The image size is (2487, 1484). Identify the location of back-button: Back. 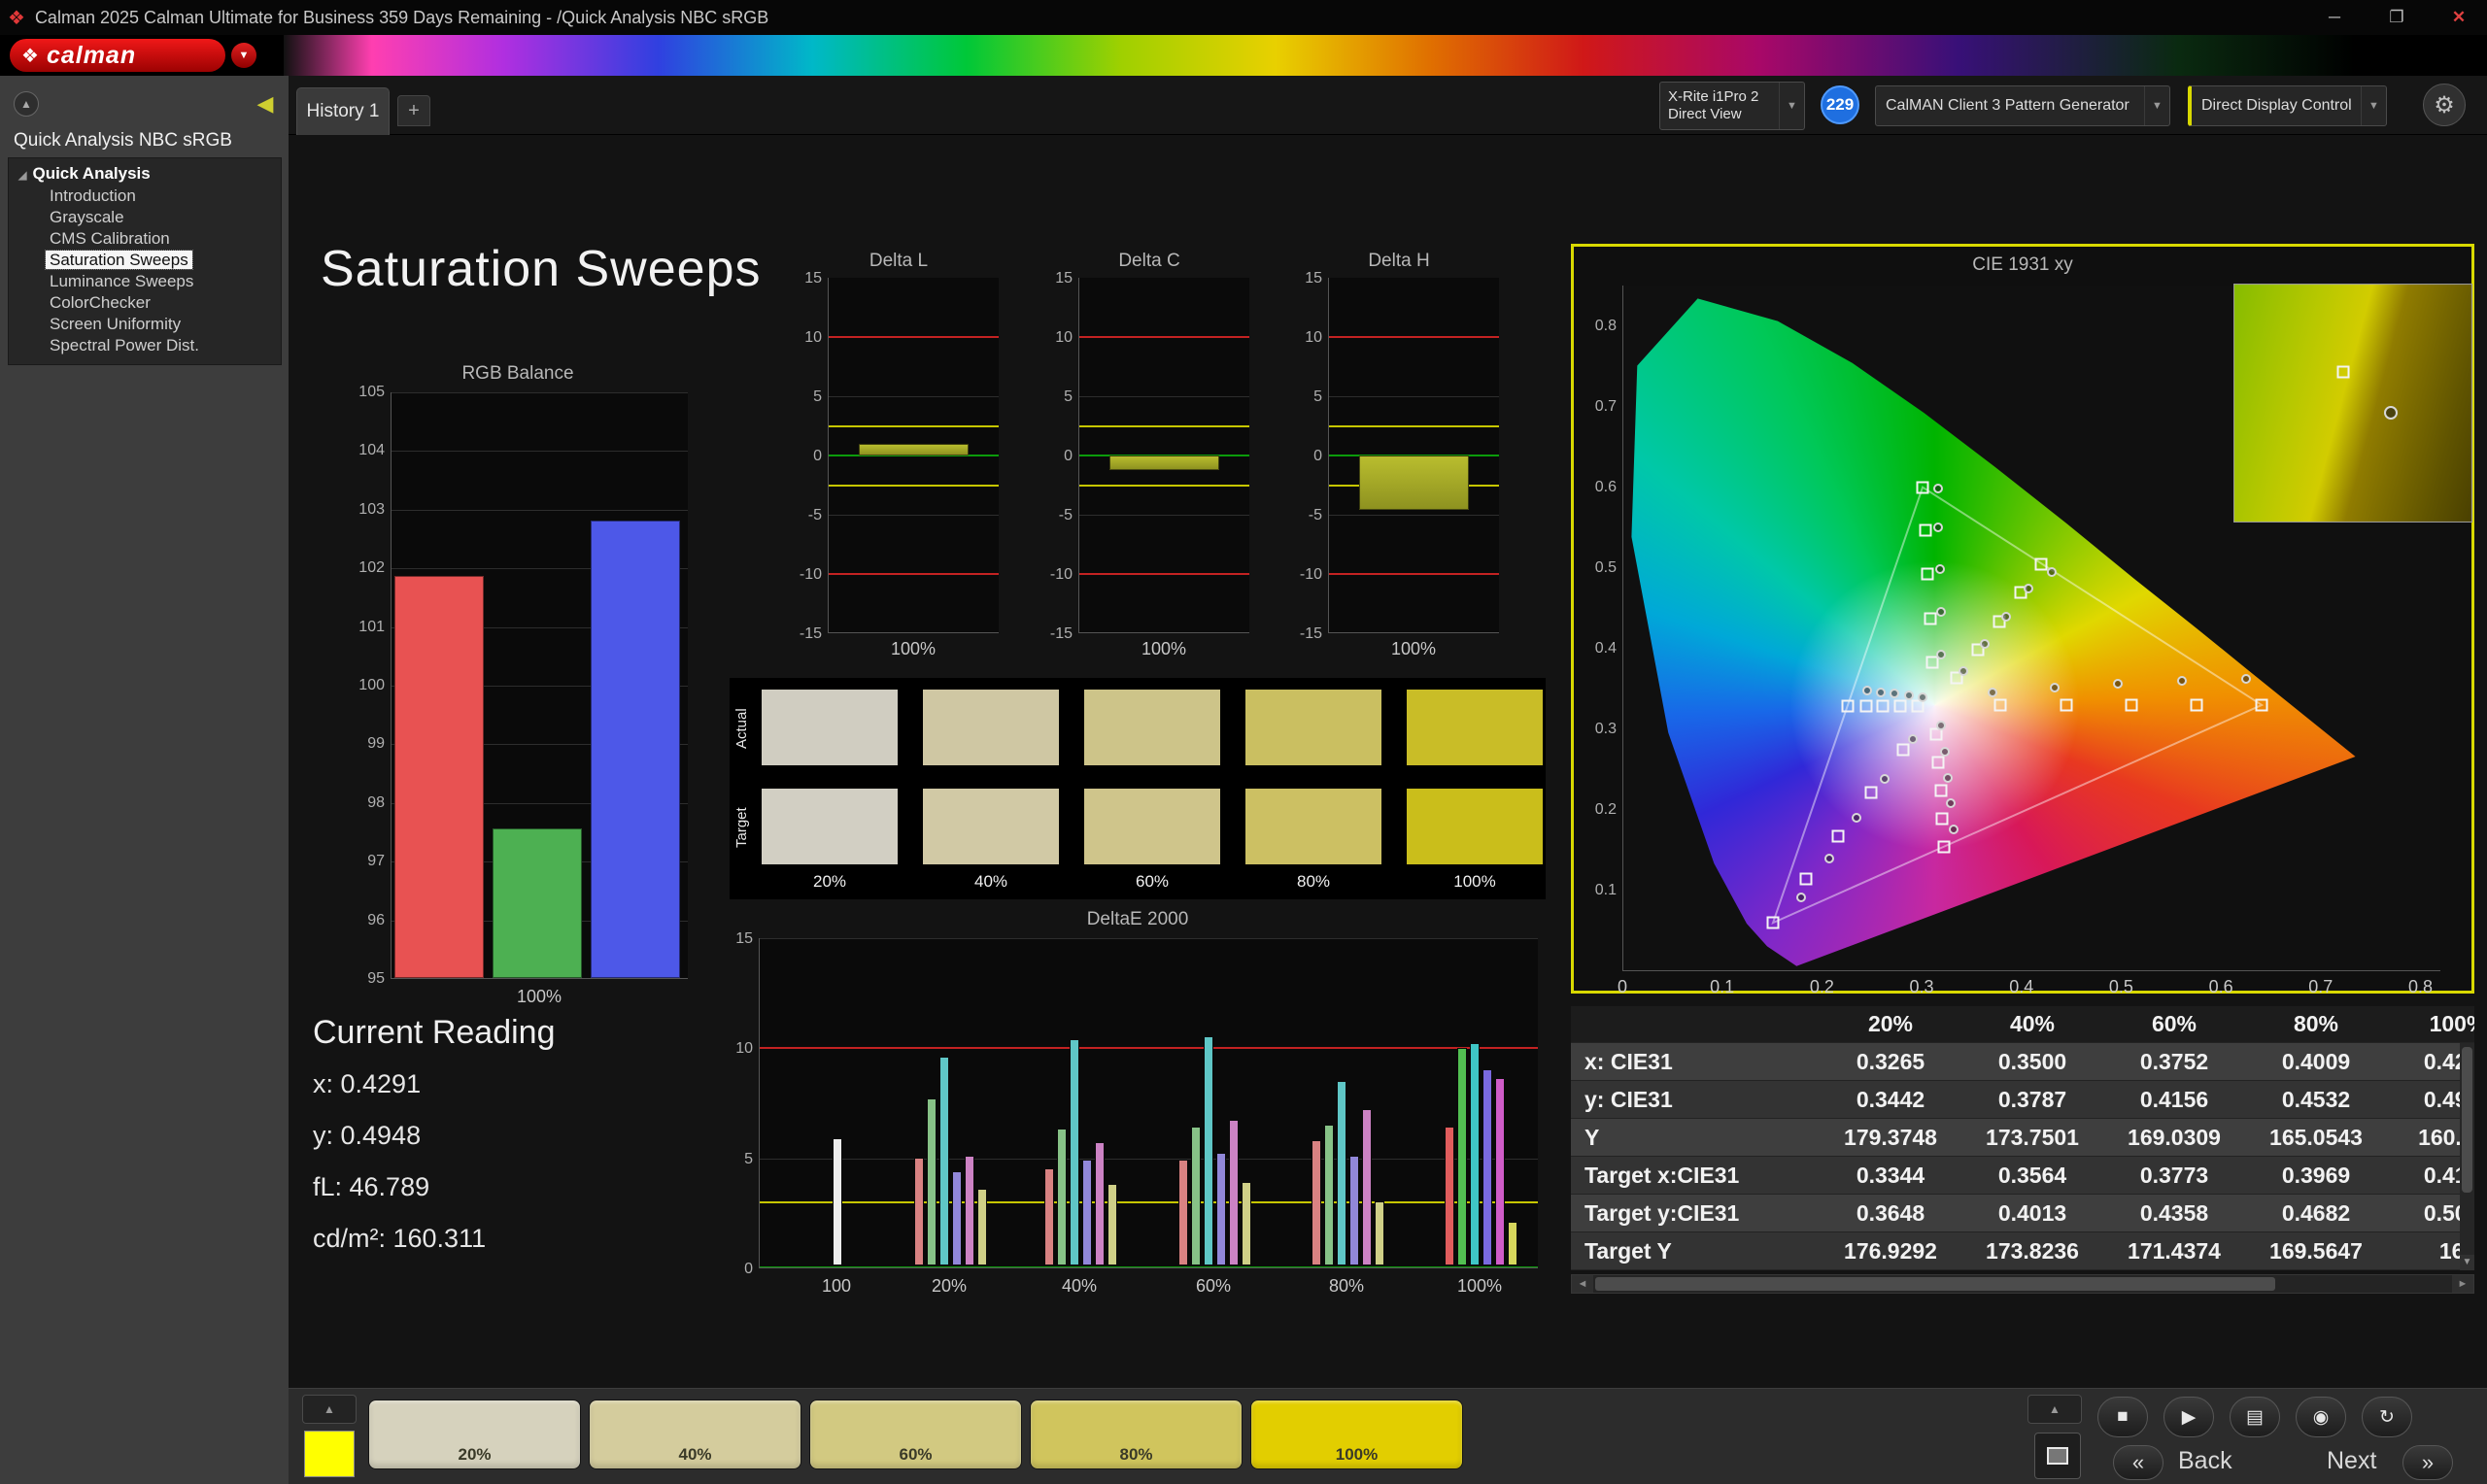
(2205, 1461).